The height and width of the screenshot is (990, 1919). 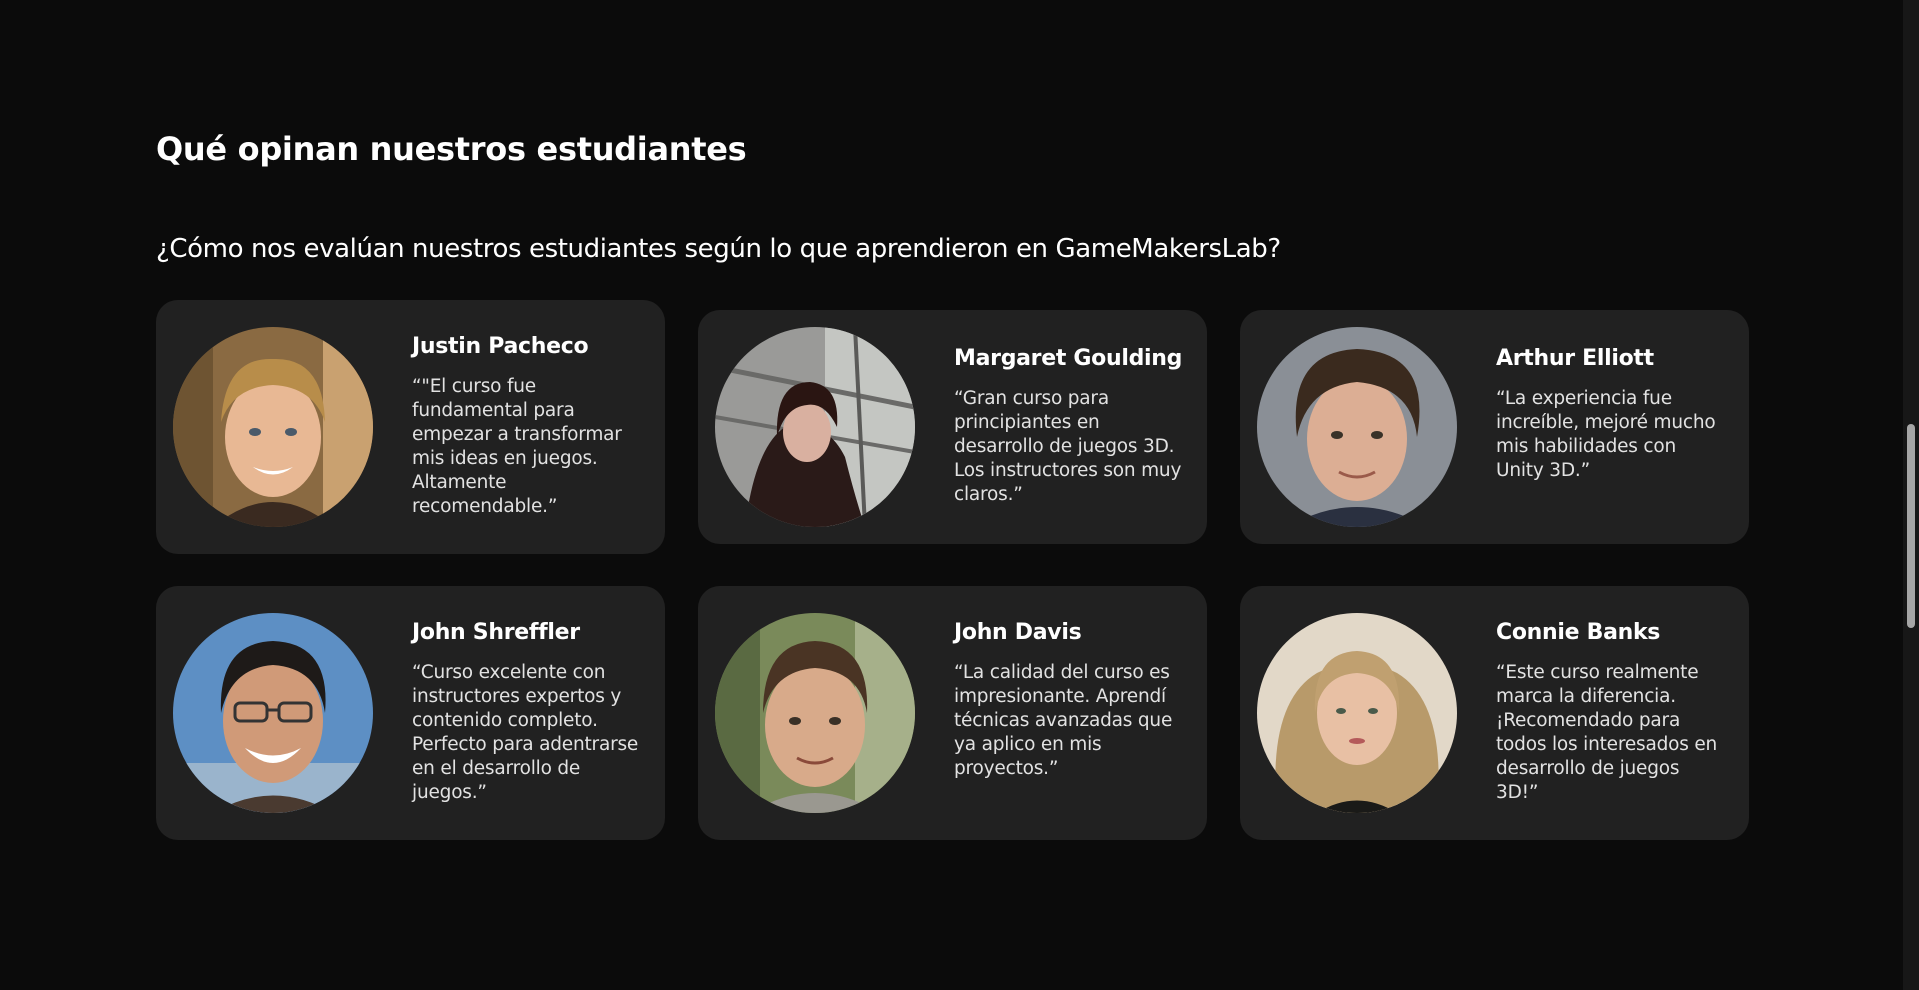 I want to click on student-name: Arthur Elliott, so click(x=1575, y=358).